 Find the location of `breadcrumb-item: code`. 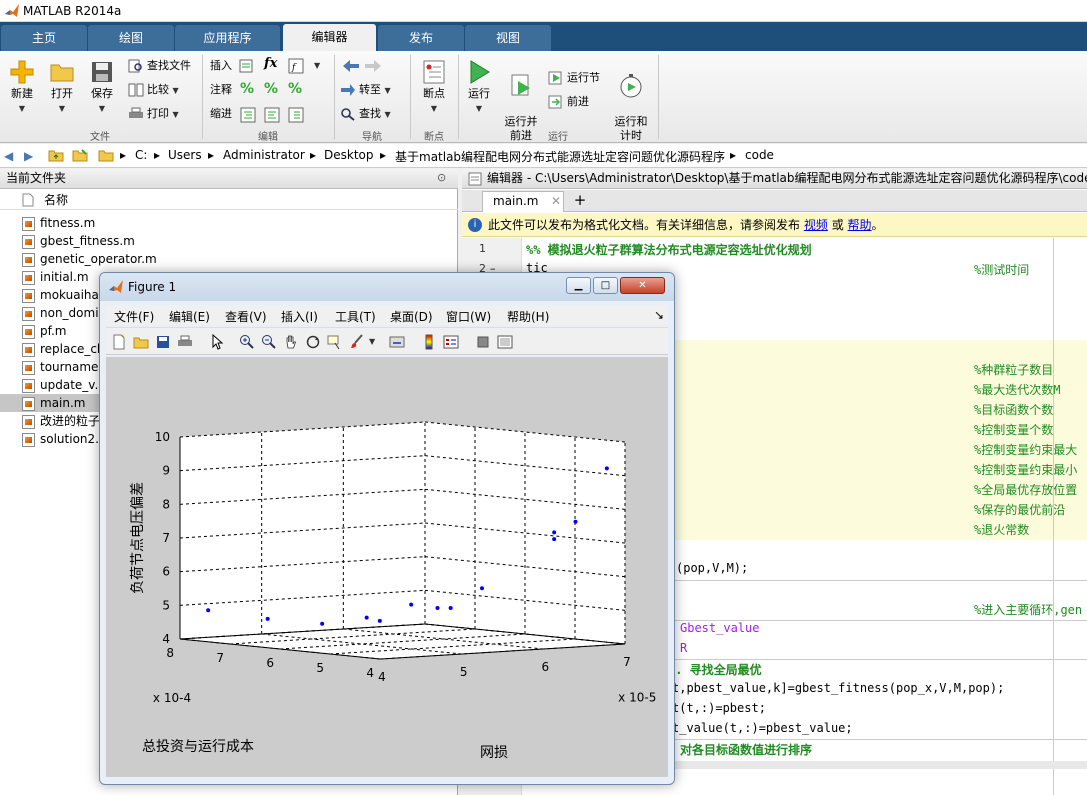

breadcrumb-item: code is located at coordinates (759, 155).